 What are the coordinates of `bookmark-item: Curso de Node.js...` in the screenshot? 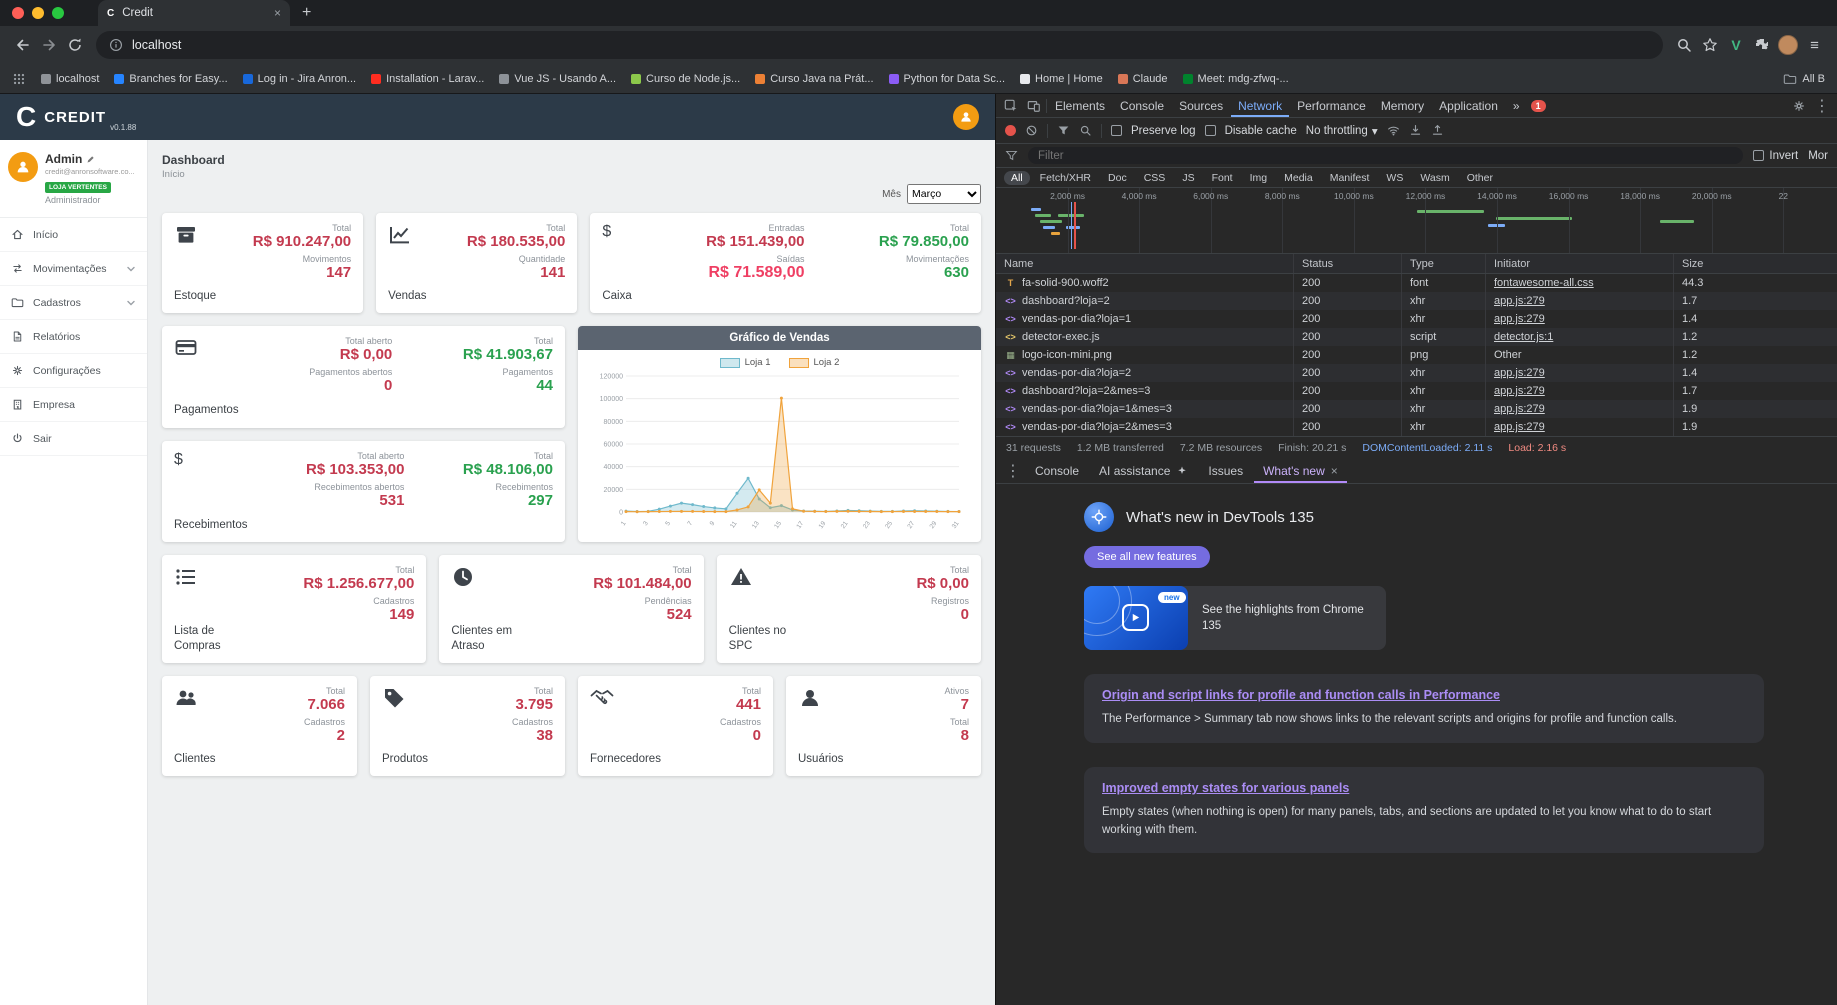 It's located at (685, 79).